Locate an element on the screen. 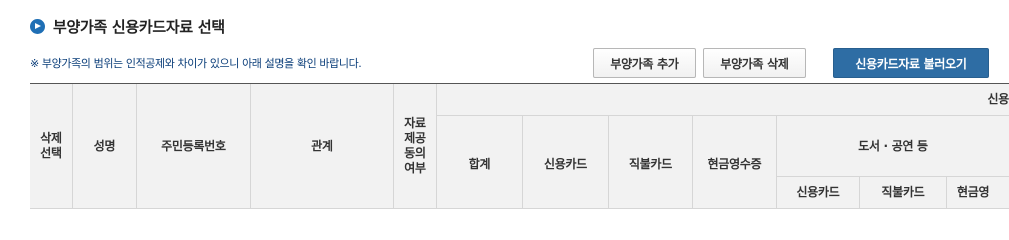 This screenshot has width=1009, height=240. arrow-bullet-icon is located at coordinates (37, 26).